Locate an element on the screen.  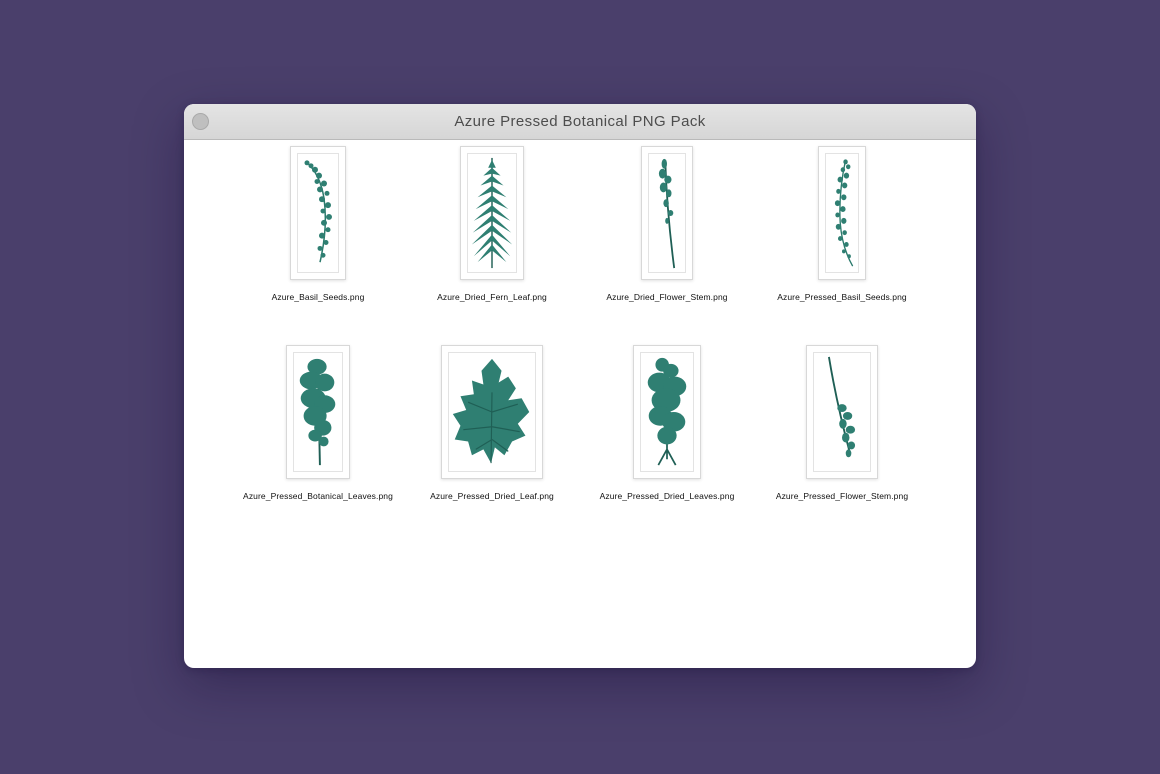
fern-leaf-thumbnail is located at coordinates (492, 213).